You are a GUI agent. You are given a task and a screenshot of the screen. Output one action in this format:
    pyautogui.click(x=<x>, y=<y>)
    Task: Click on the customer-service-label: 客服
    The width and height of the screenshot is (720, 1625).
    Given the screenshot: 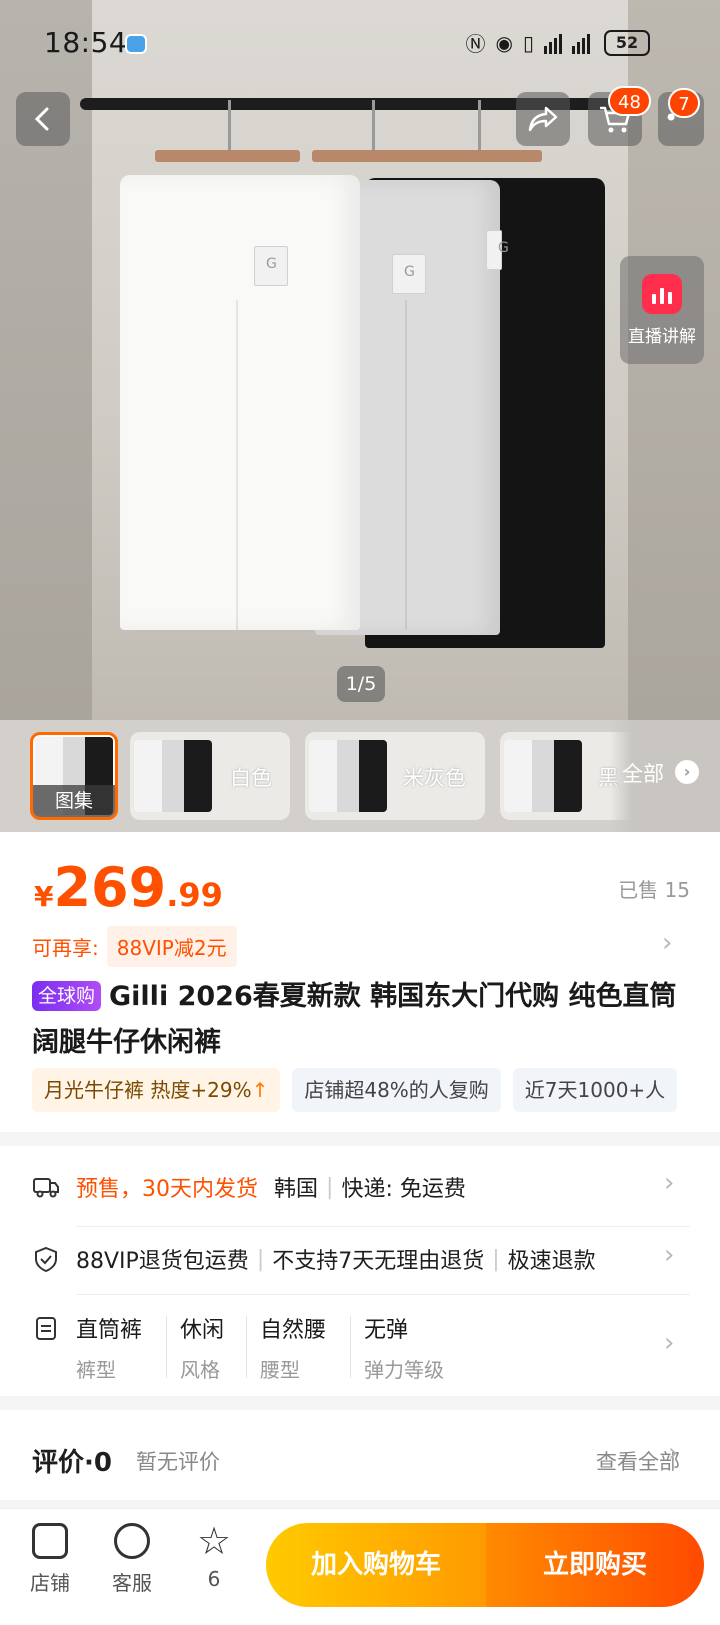 What is the action you would take?
    pyautogui.click(x=132, y=1583)
    